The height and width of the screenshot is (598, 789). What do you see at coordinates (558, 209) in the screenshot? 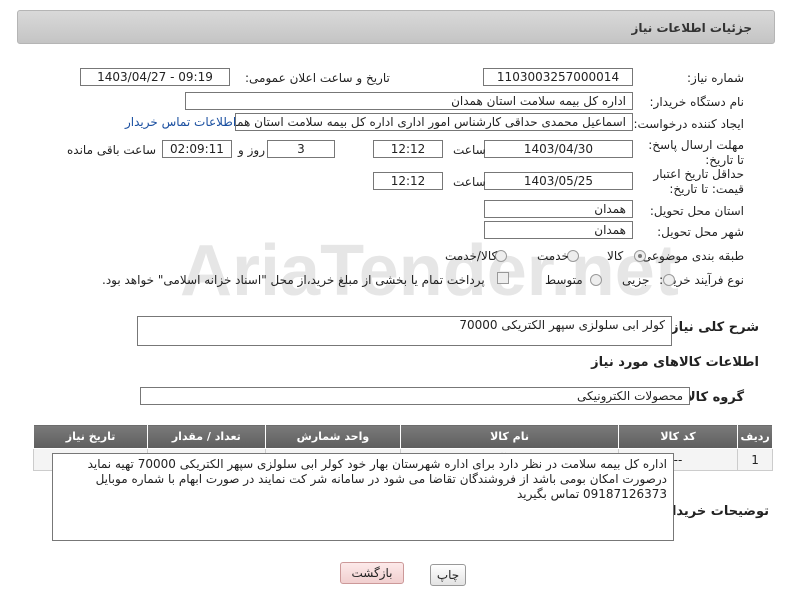
I see `province-field: همدان` at bounding box center [558, 209].